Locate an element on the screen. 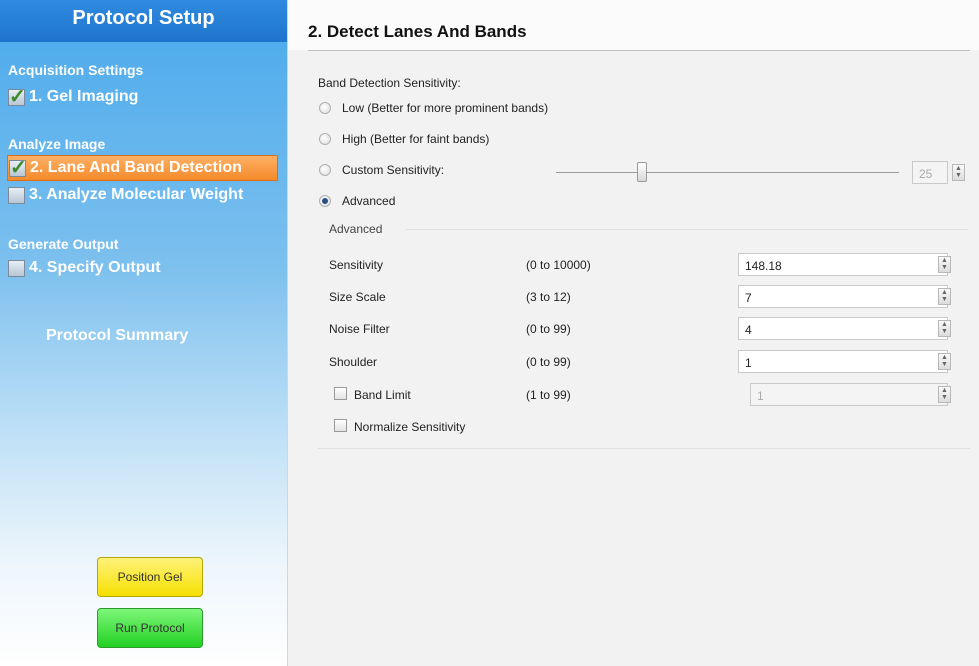  param-band-limit-range: (1 to 99) is located at coordinates (548, 395).